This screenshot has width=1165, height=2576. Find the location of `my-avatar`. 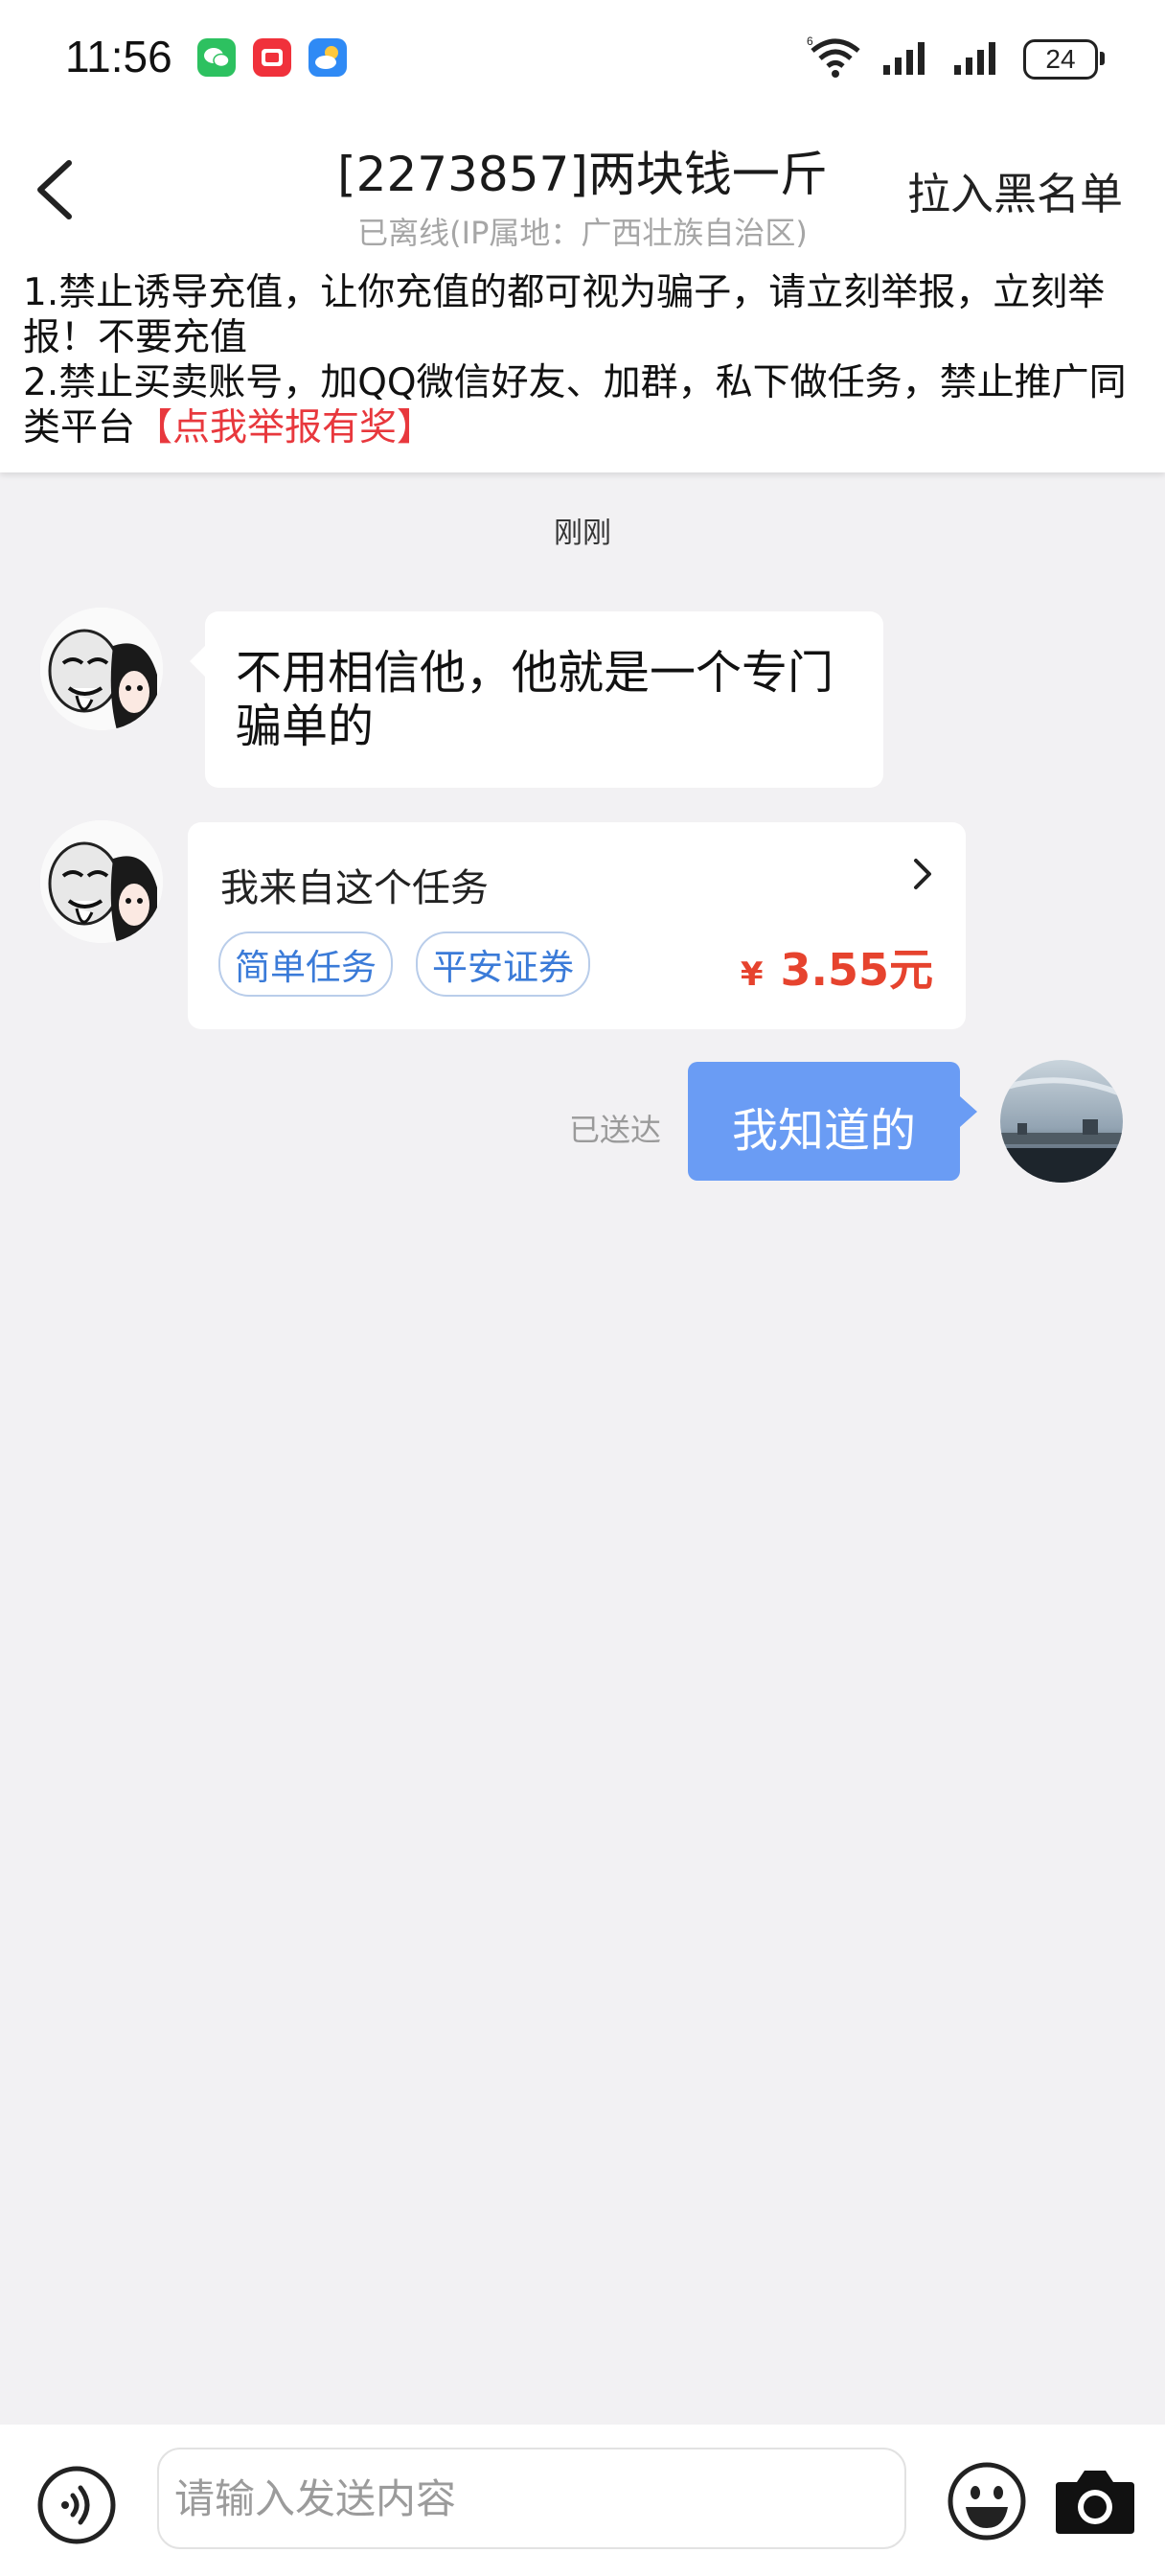

my-avatar is located at coordinates (1061, 1121).